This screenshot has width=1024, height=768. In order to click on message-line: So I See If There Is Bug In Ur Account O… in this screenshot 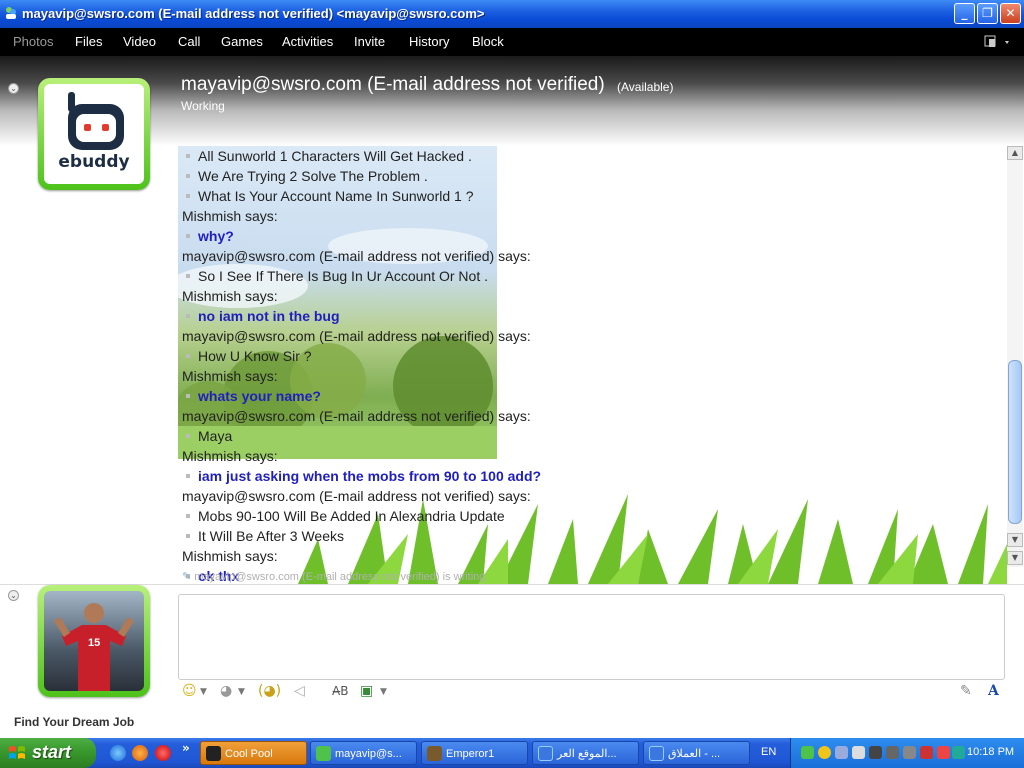, I will do `click(592, 276)`.